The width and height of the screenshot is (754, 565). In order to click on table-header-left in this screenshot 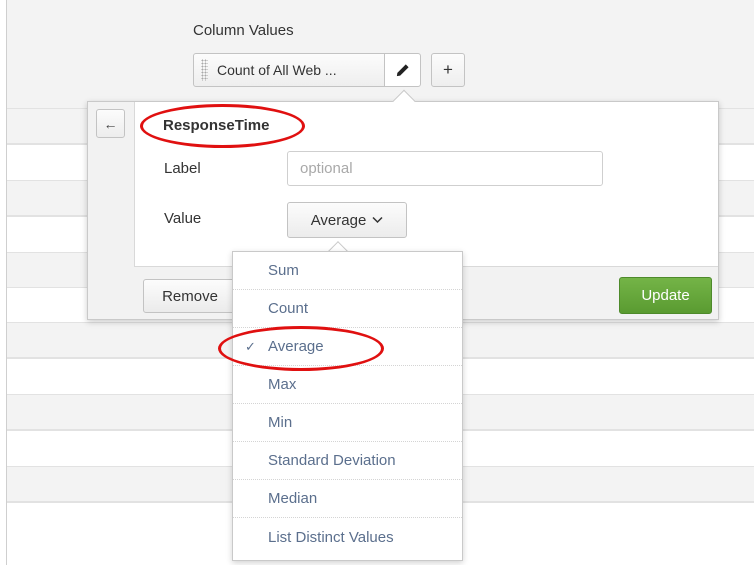, I will do `click(94, 54)`.